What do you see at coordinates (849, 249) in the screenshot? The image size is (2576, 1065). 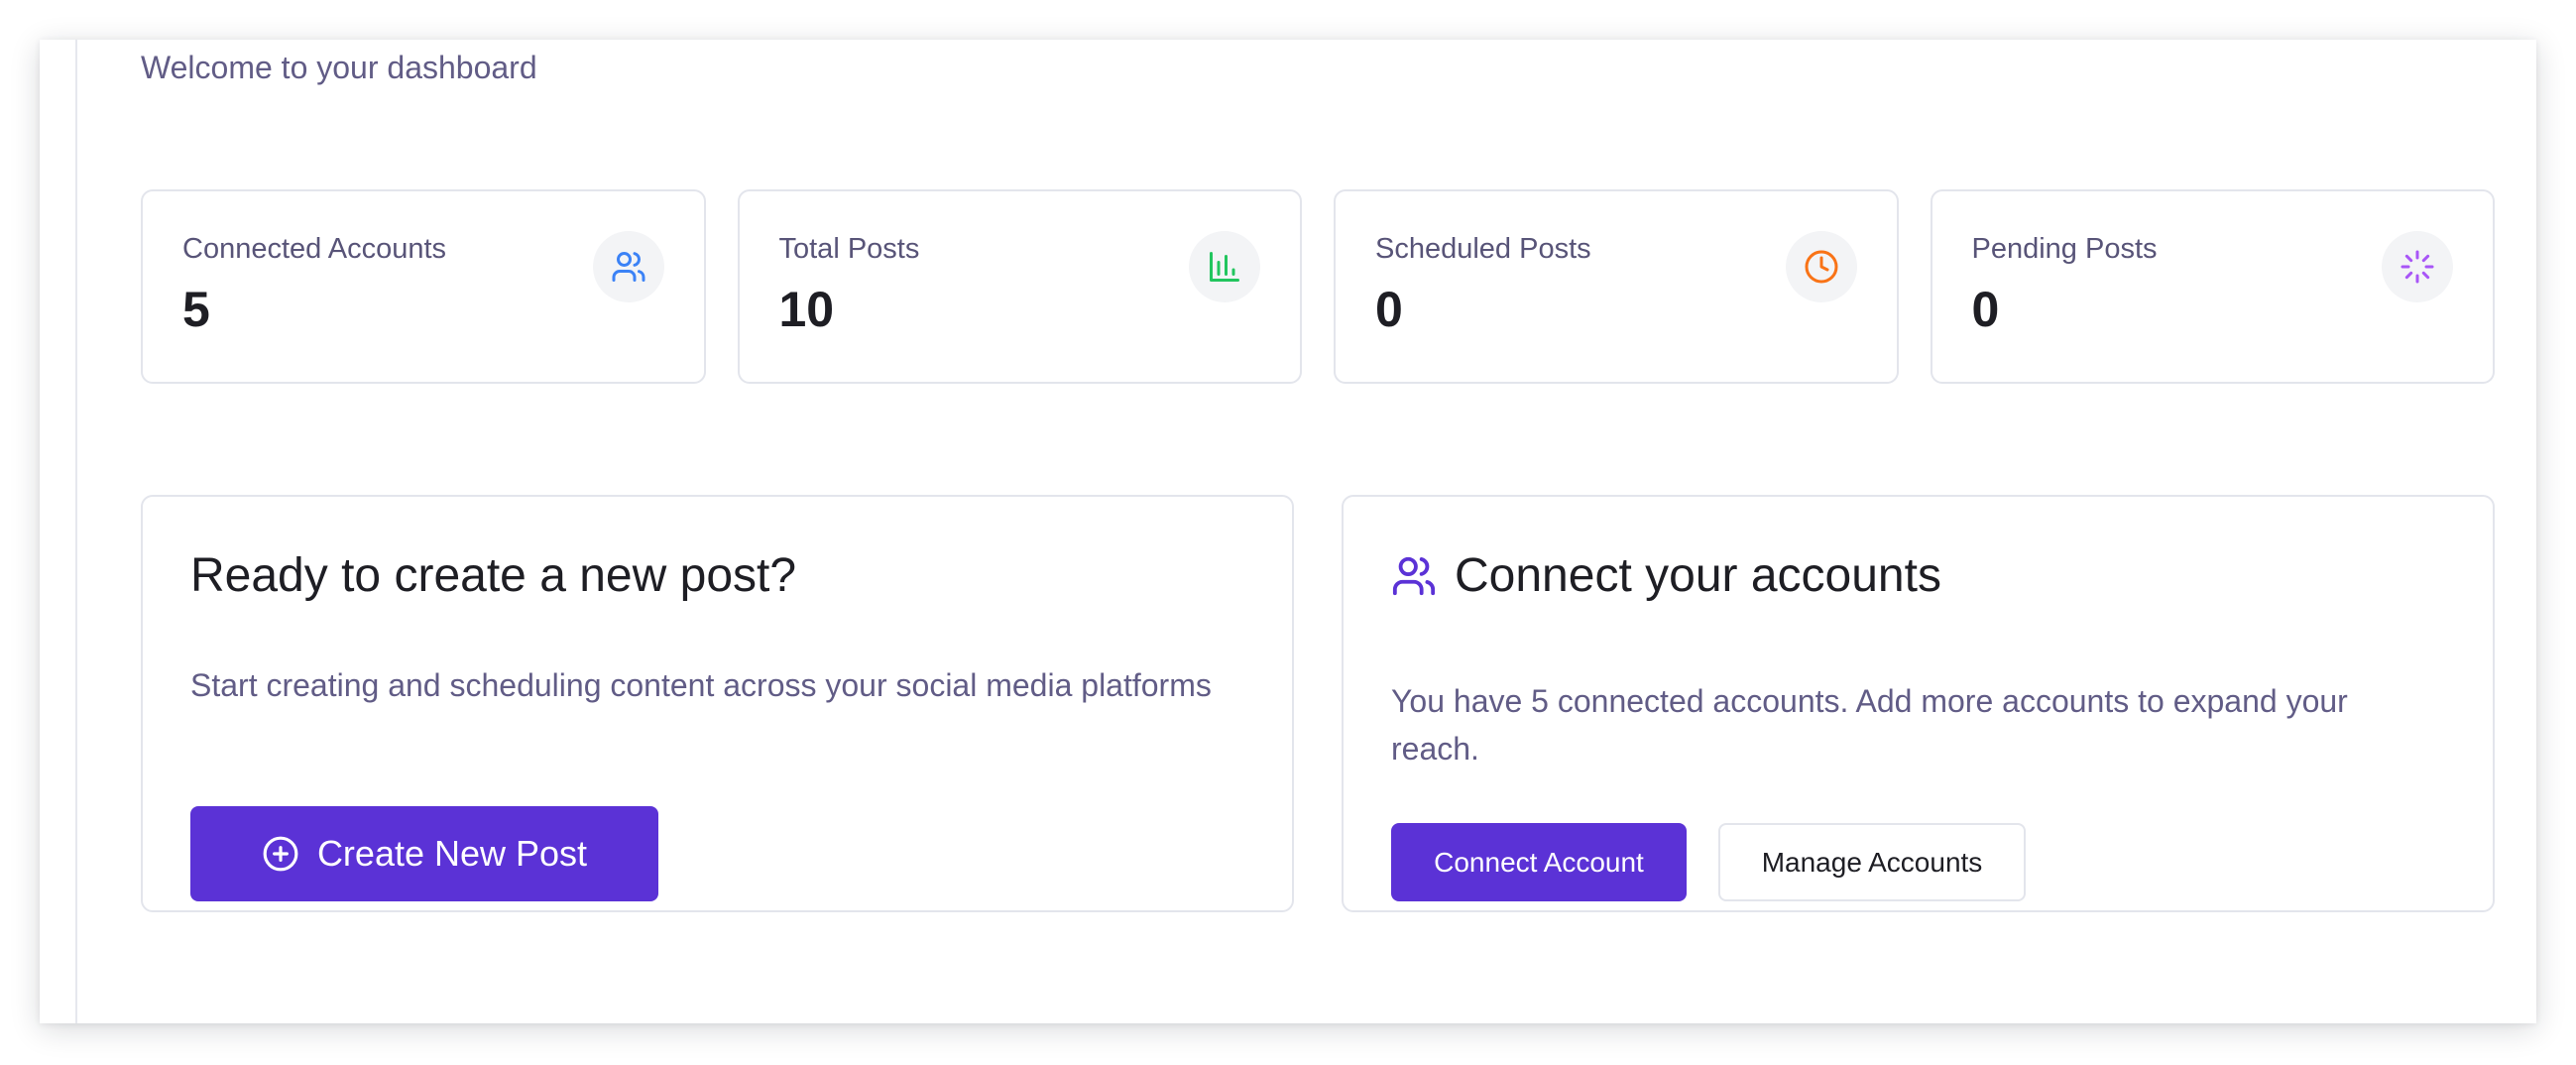 I see `stat-label: Total Posts` at bounding box center [849, 249].